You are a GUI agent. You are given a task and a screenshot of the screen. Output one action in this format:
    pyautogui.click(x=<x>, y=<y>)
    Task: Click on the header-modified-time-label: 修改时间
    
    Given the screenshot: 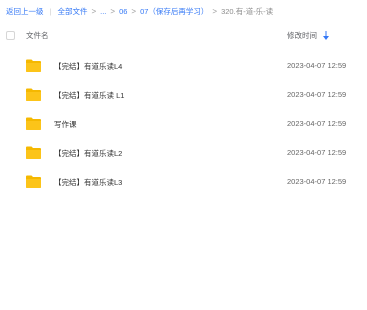 What is the action you would take?
    pyautogui.click(x=302, y=35)
    